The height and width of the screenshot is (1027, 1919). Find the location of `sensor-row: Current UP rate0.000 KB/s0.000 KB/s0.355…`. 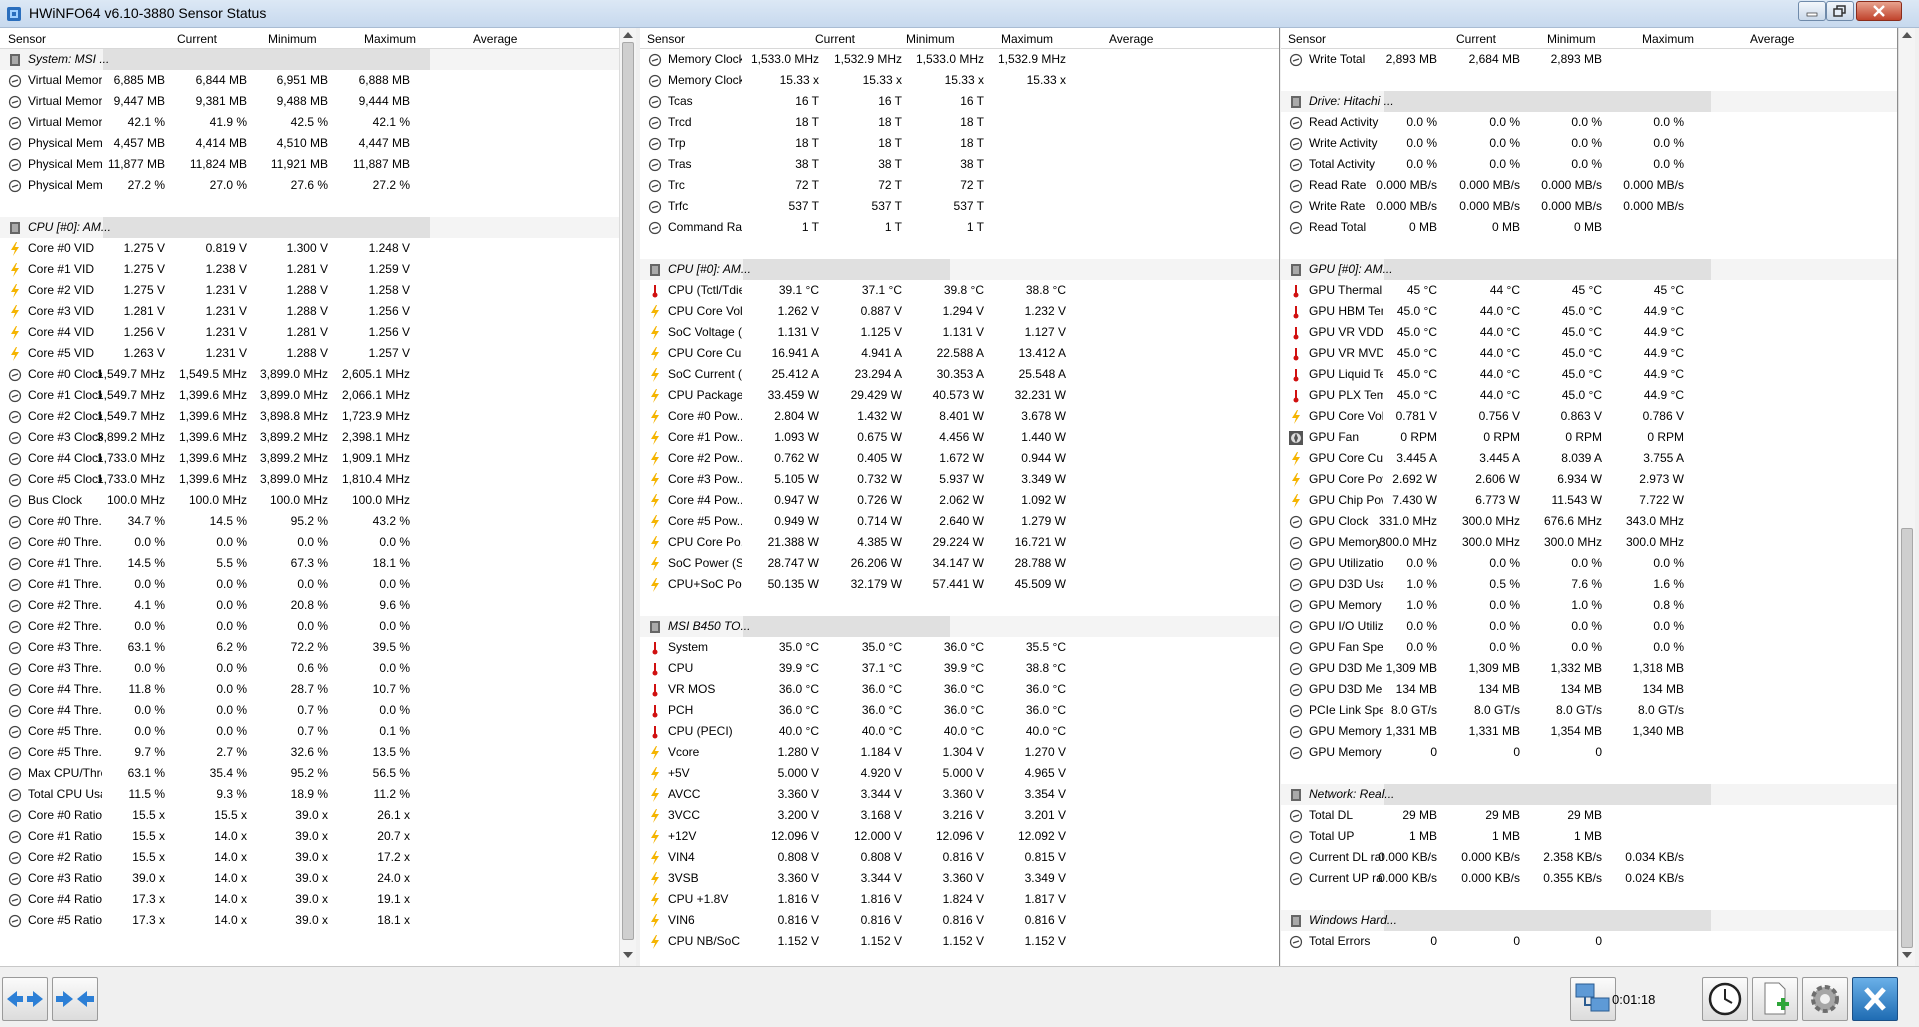

sensor-row: Current UP rate0.000 KB/s0.000 KB/s0.355… is located at coordinates (1589, 878).